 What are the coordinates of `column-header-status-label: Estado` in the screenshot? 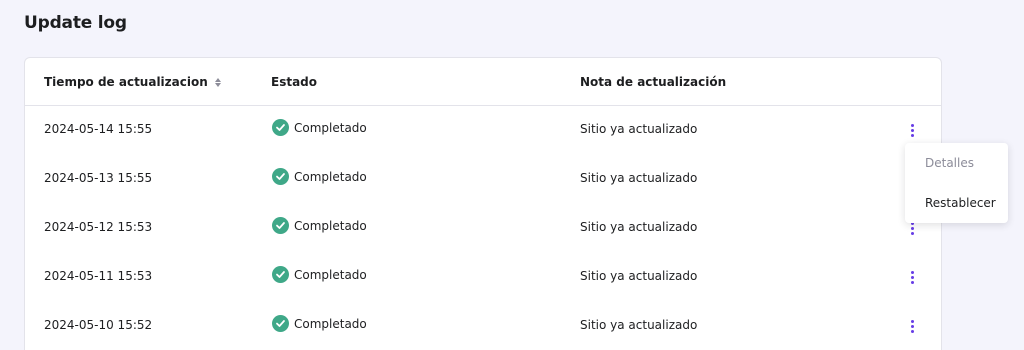 It's located at (294, 82).